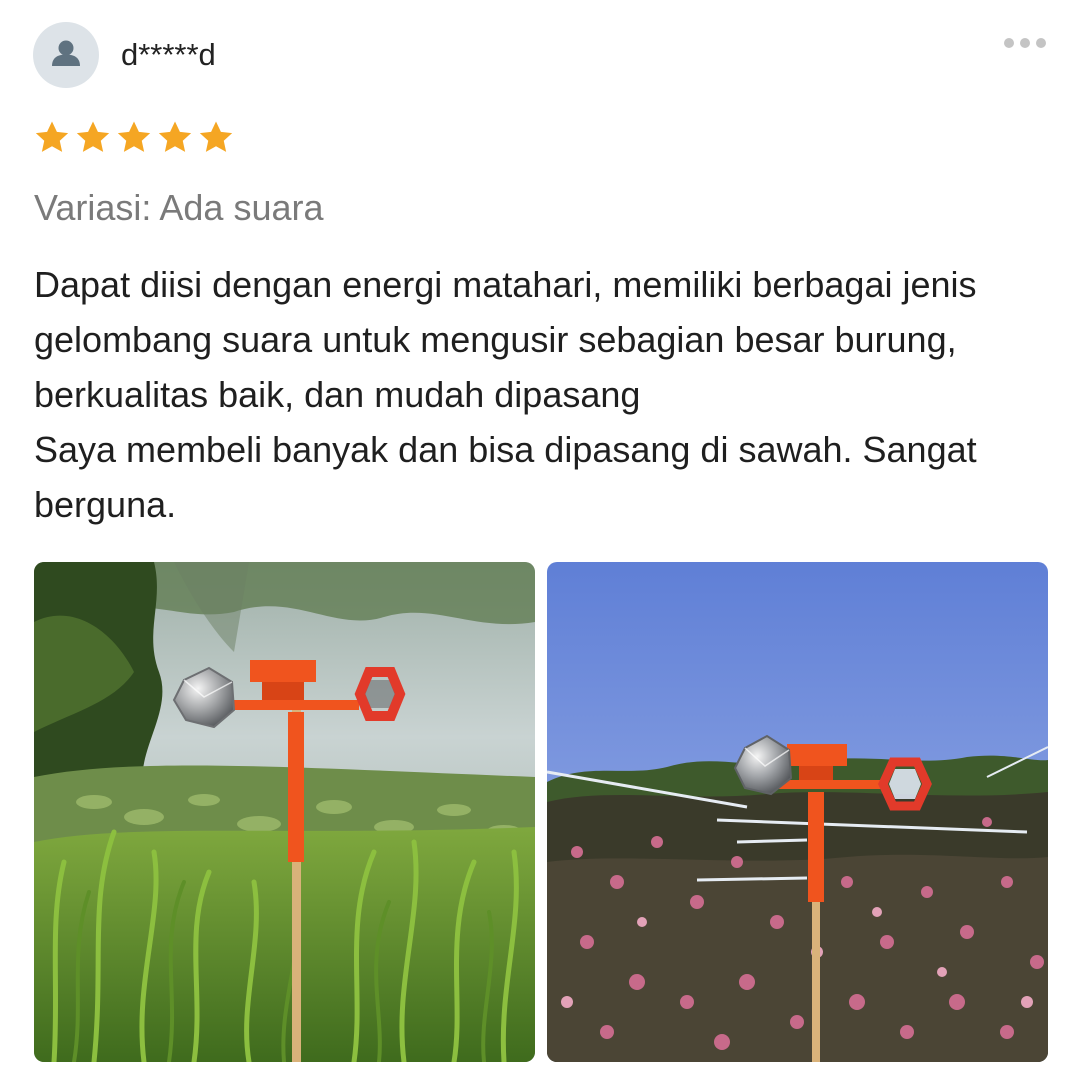 This screenshot has height=1088, width=1080. I want to click on avatar, so click(66, 55).